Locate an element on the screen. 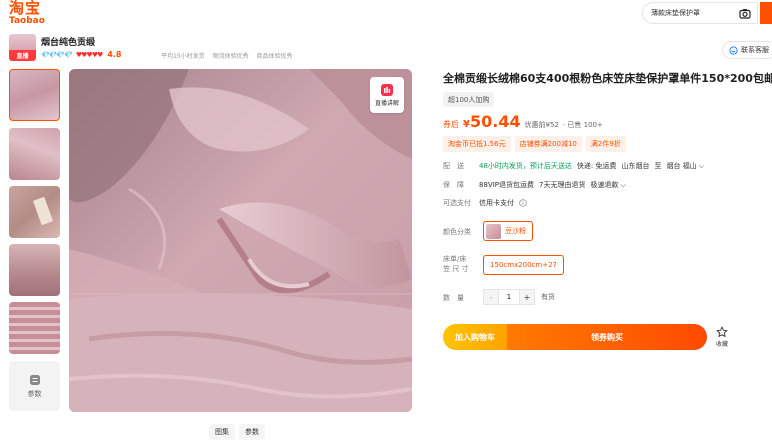  thumbnail-tag-graphic is located at coordinates (43, 211).